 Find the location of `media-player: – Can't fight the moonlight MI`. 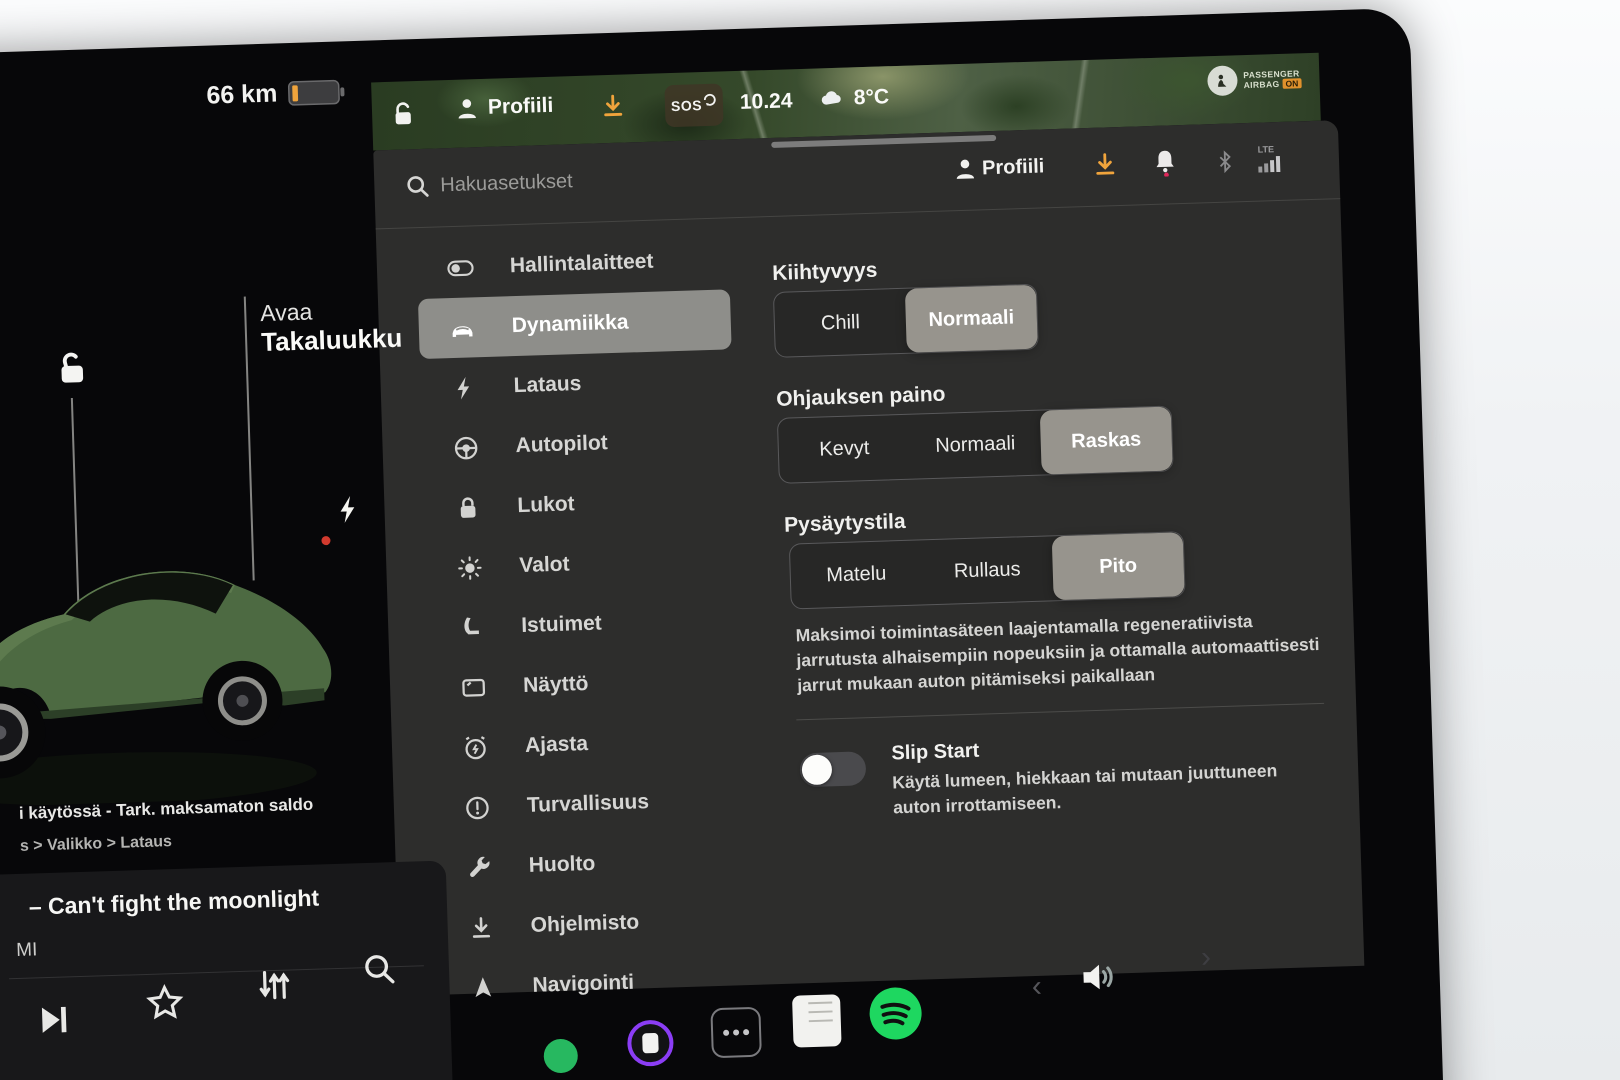

media-player: – Can't fight the moonlight MI is located at coordinates (229, 970).